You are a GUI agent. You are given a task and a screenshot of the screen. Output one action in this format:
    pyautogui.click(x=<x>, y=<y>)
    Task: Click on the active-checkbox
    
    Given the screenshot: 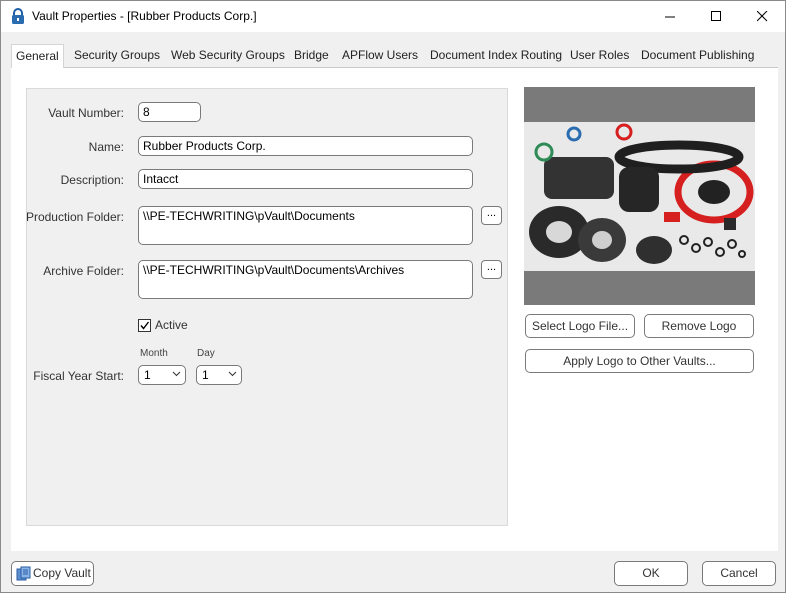 What is the action you would take?
    pyautogui.click(x=144, y=325)
    